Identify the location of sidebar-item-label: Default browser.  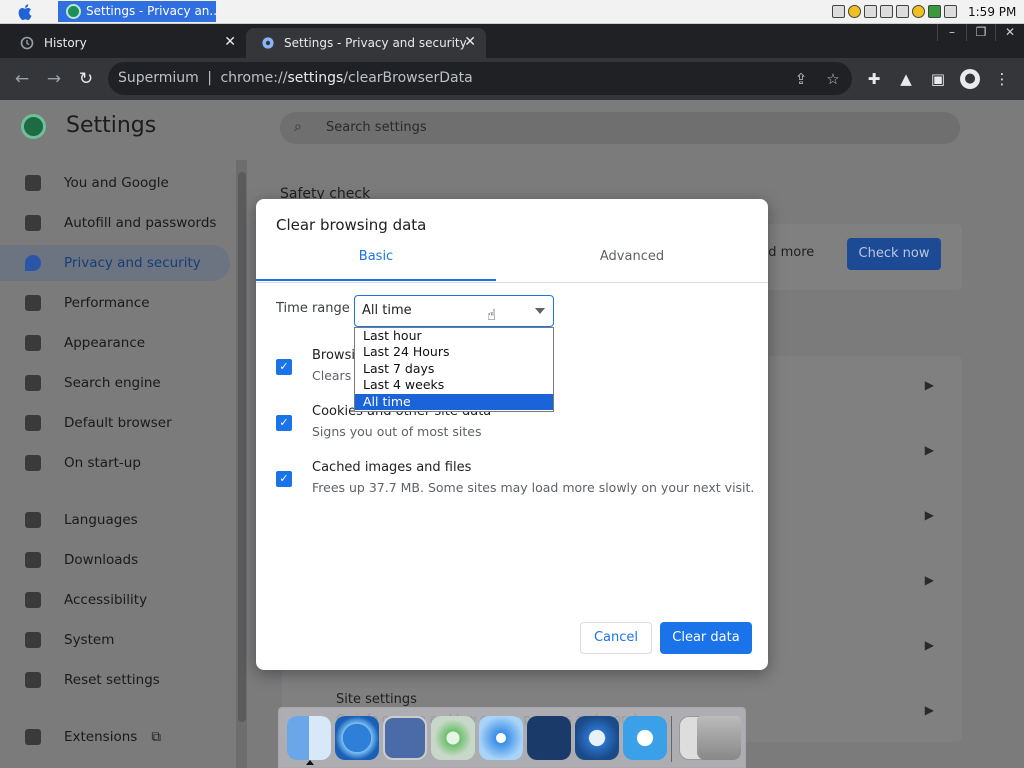
(118, 423).